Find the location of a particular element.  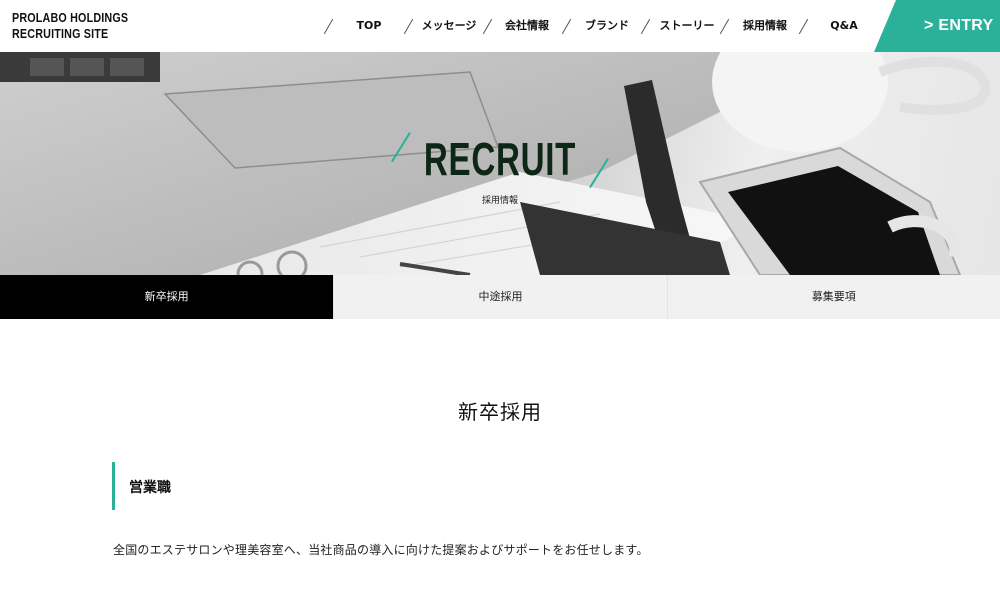

entry-button: > ENTRY is located at coordinates (937, 26).